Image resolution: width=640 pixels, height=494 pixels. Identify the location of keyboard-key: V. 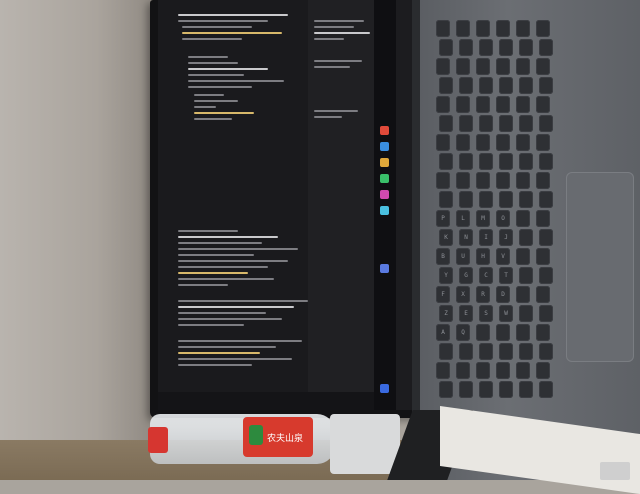
(503, 256).